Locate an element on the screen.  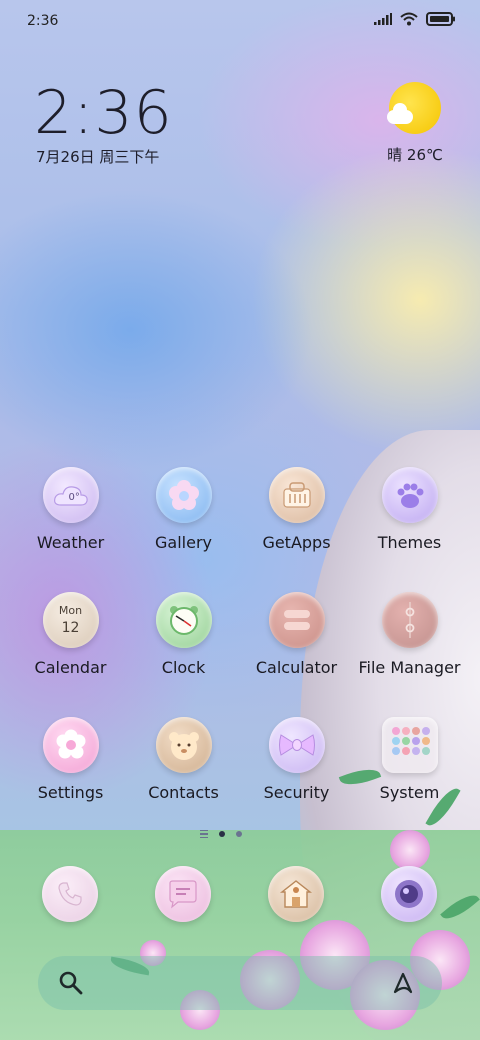
app-gallery: Gallery is located at coordinates (183, 509).